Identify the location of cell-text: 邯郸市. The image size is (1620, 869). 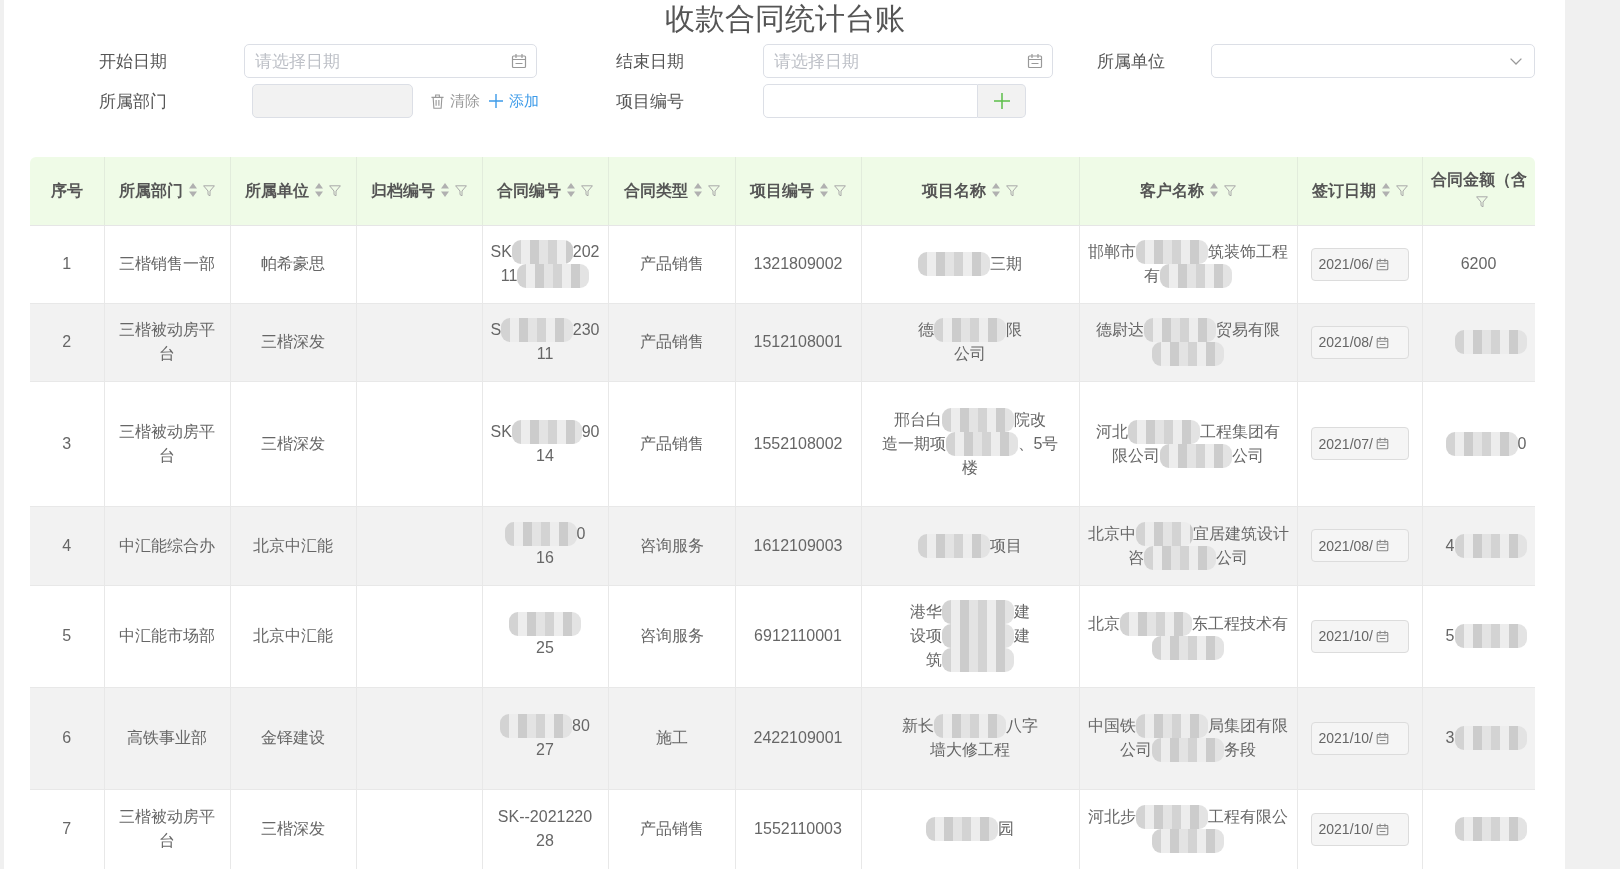
(1112, 252).